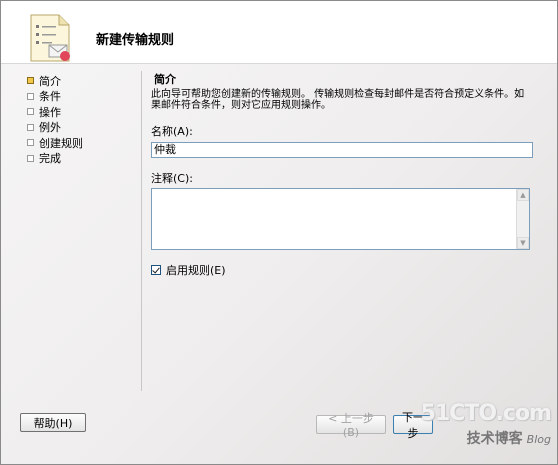  I want to click on notes-textarea: ▲ ▼, so click(340, 219).